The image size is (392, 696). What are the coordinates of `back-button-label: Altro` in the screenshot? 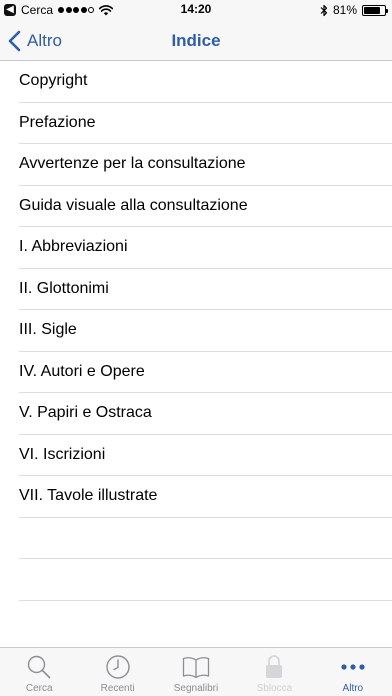 It's located at (44, 40).